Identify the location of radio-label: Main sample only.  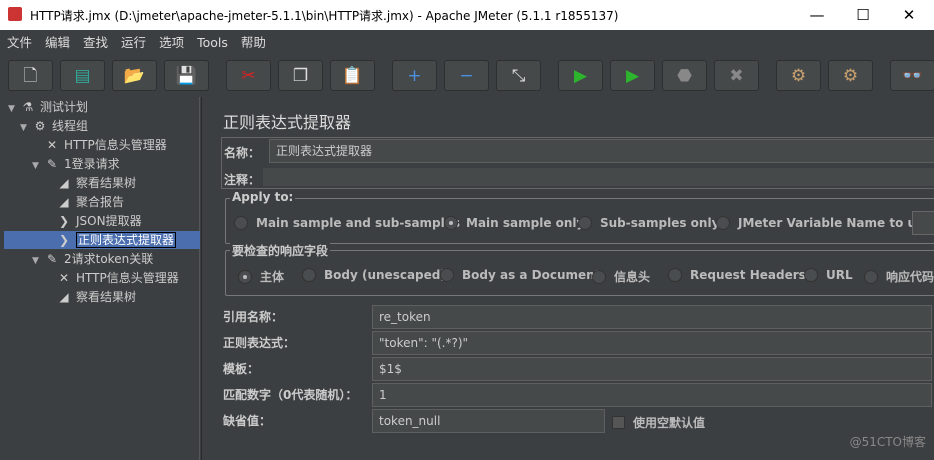
(525, 223).